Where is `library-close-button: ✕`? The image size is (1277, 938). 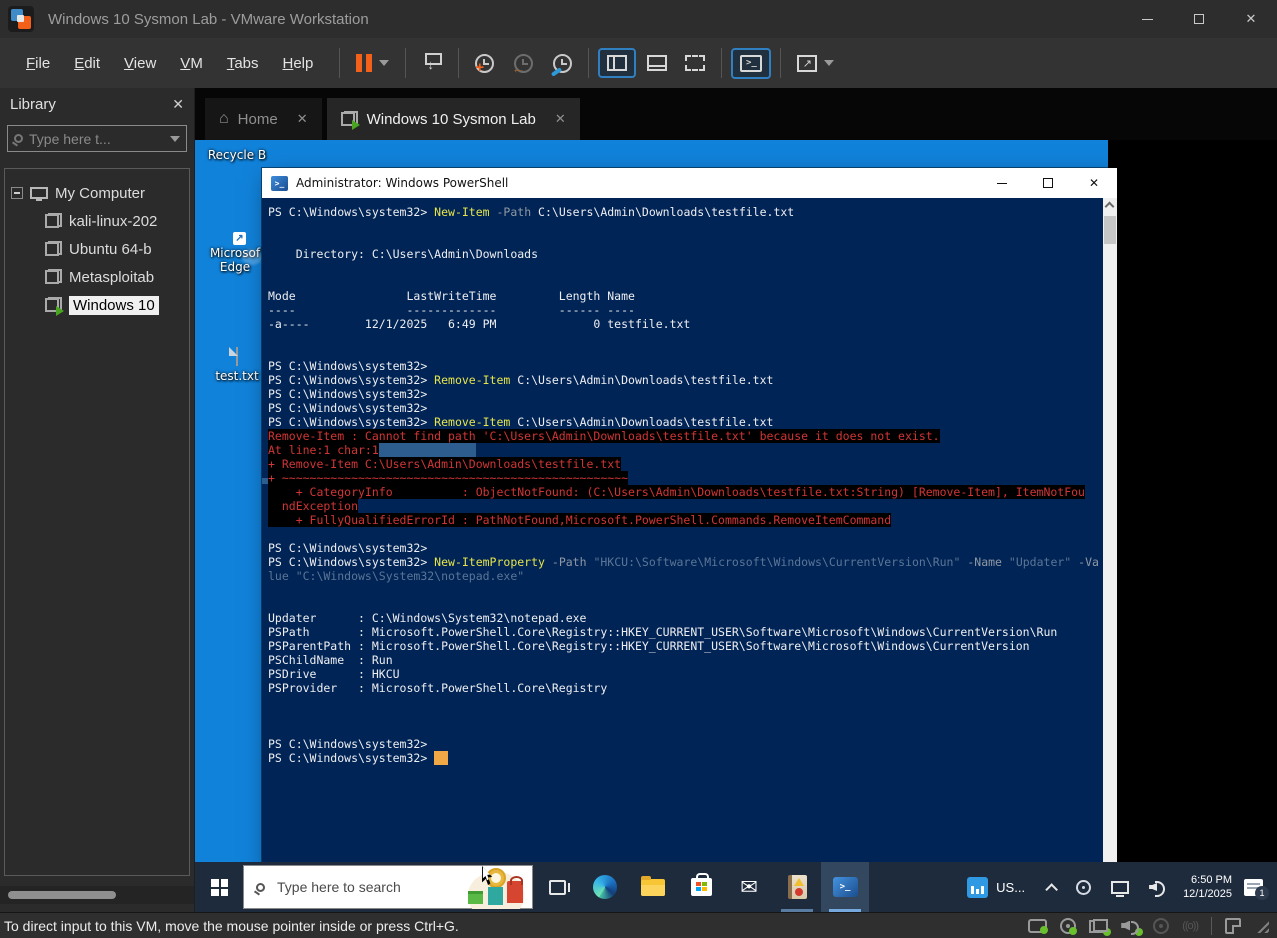
library-close-button: ✕ is located at coordinates (178, 104).